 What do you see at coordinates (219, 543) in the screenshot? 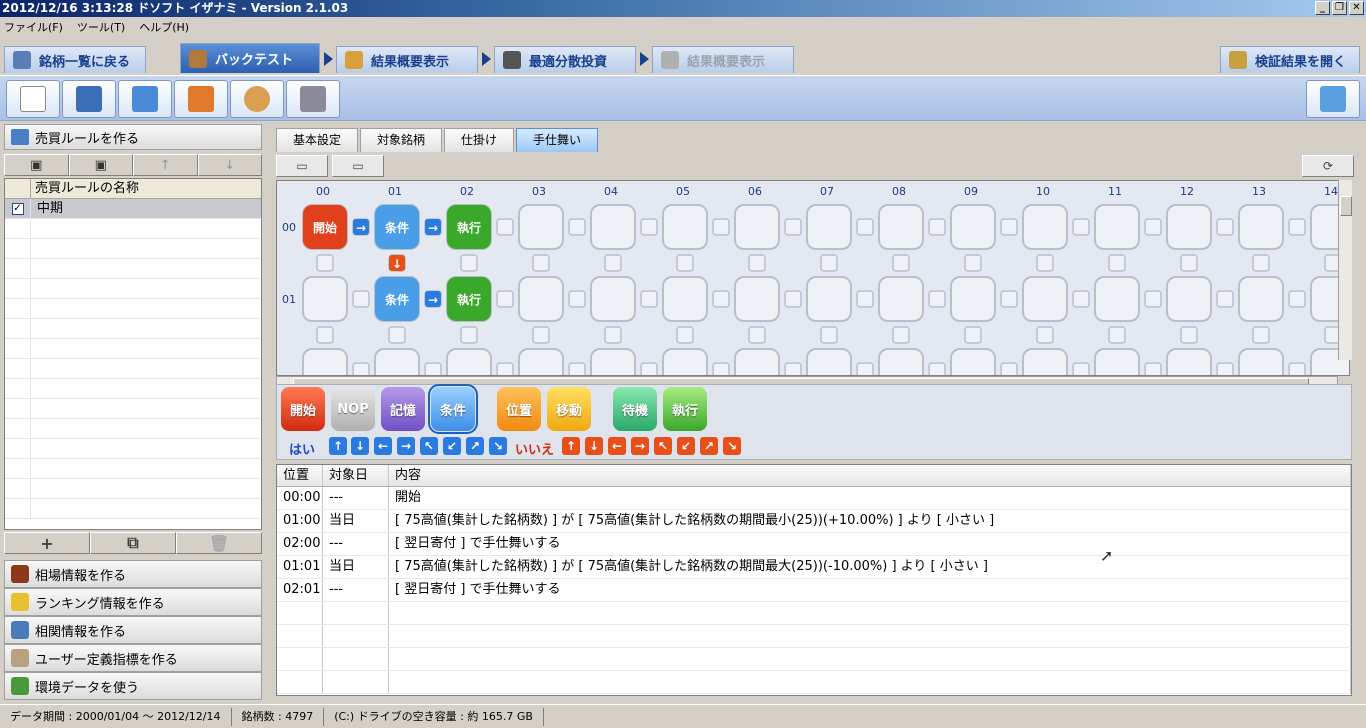
I see `trash-icon: 🗑` at bounding box center [219, 543].